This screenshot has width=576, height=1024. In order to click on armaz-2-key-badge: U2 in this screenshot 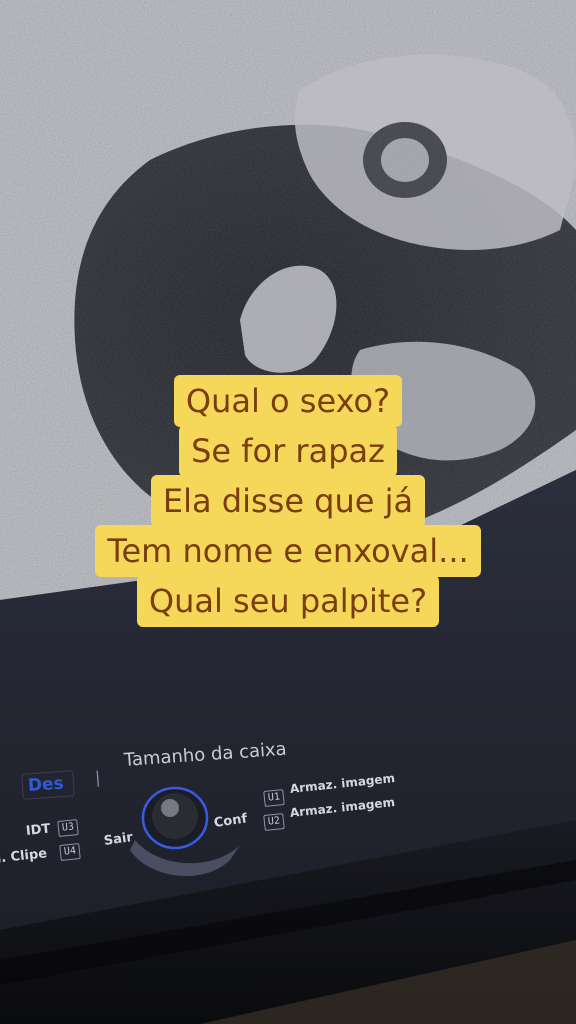, I will do `click(274, 822)`.